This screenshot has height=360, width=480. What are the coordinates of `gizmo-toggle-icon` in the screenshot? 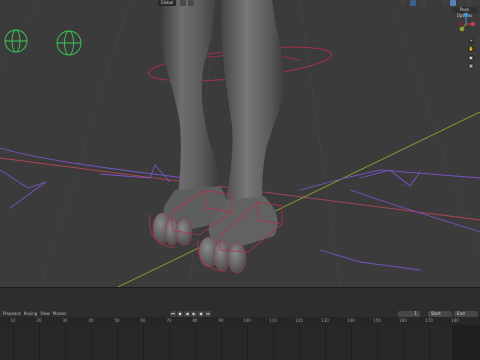 It's located at (423, 3).